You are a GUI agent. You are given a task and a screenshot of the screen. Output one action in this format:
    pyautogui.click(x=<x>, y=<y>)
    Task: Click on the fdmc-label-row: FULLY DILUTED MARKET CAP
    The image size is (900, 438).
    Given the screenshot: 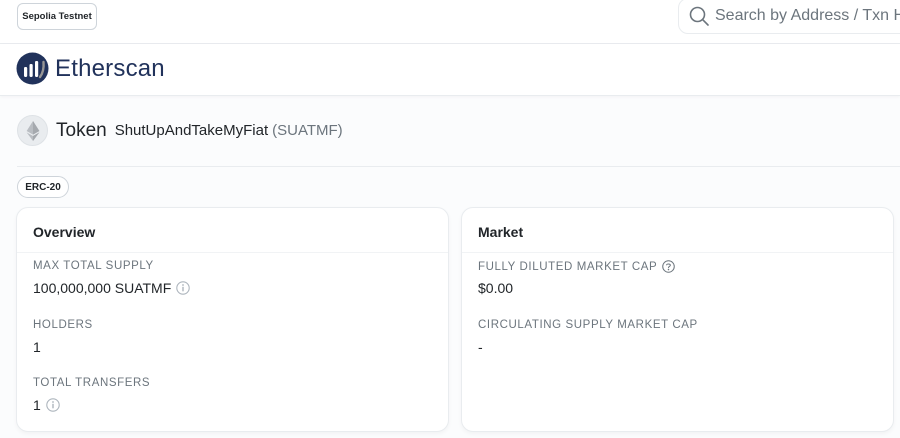 What is the action you would take?
    pyautogui.click(x=577, y=266)
    